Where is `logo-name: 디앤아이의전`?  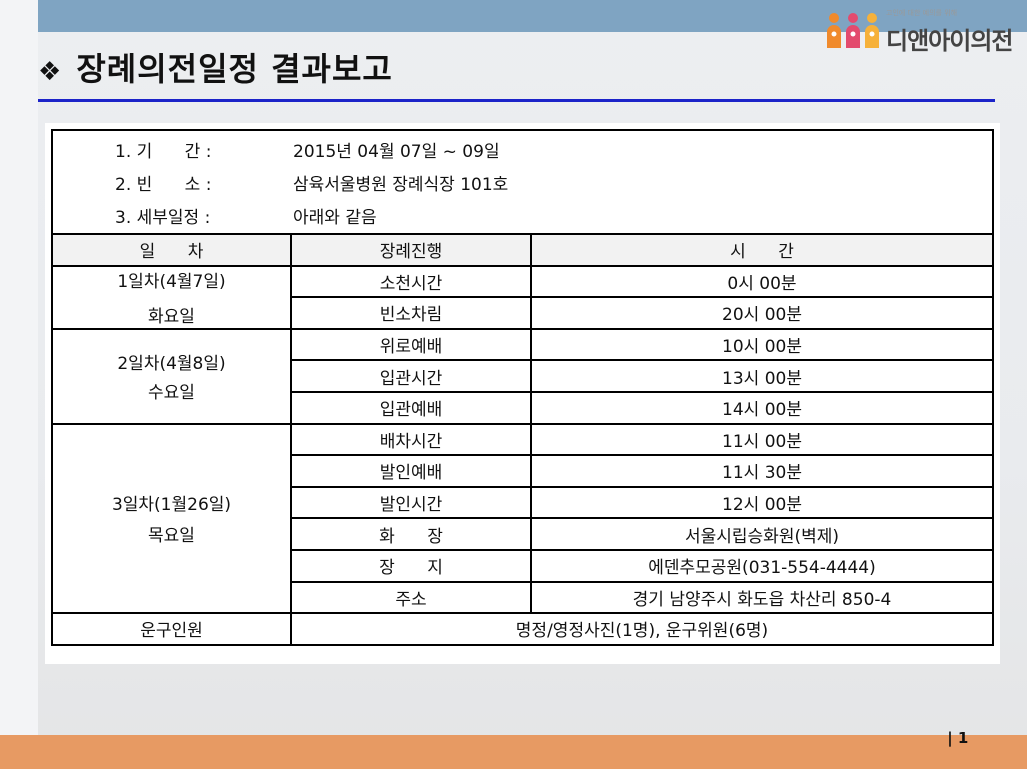 logo-name: 디앤아이의전 is located at coordinates (949, 41).